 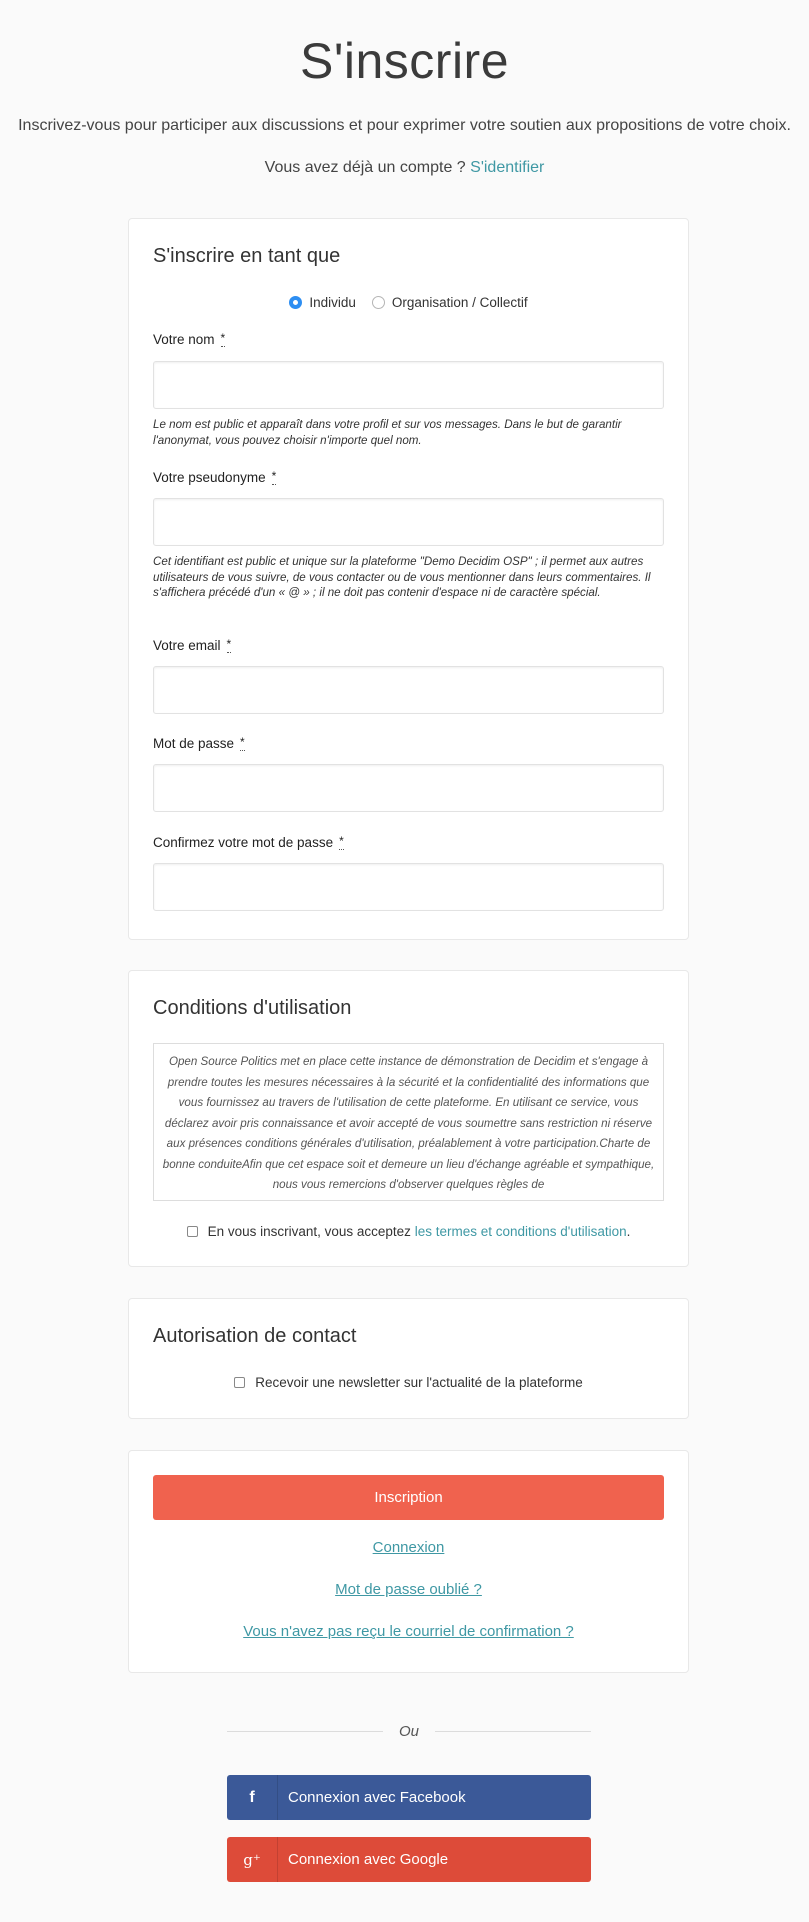 What do you see at coordinates (408, 887) in the screenshot?
I see `password-confirm-input` at bounding box center [408, 887].